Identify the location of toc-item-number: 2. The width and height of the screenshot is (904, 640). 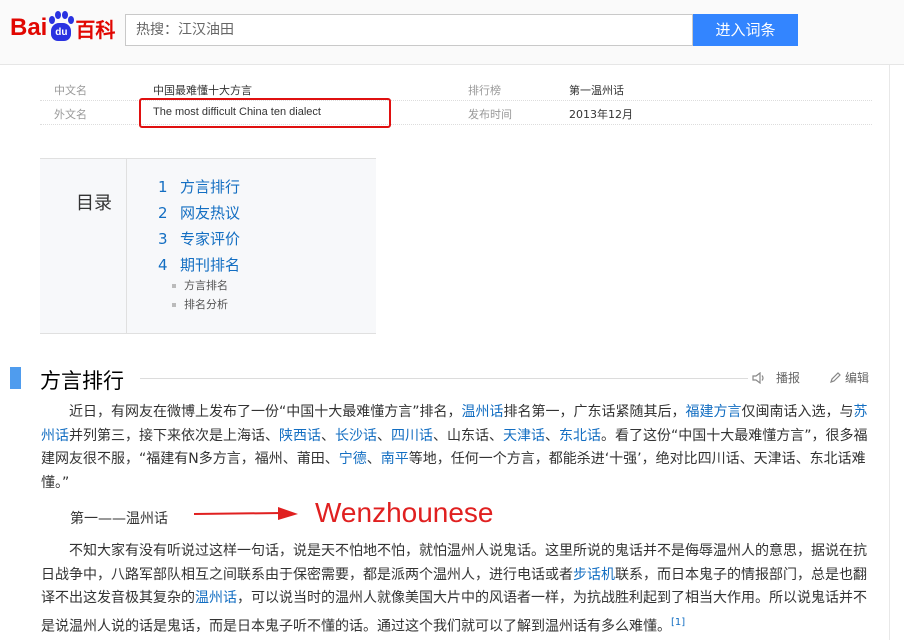
(163, 213).